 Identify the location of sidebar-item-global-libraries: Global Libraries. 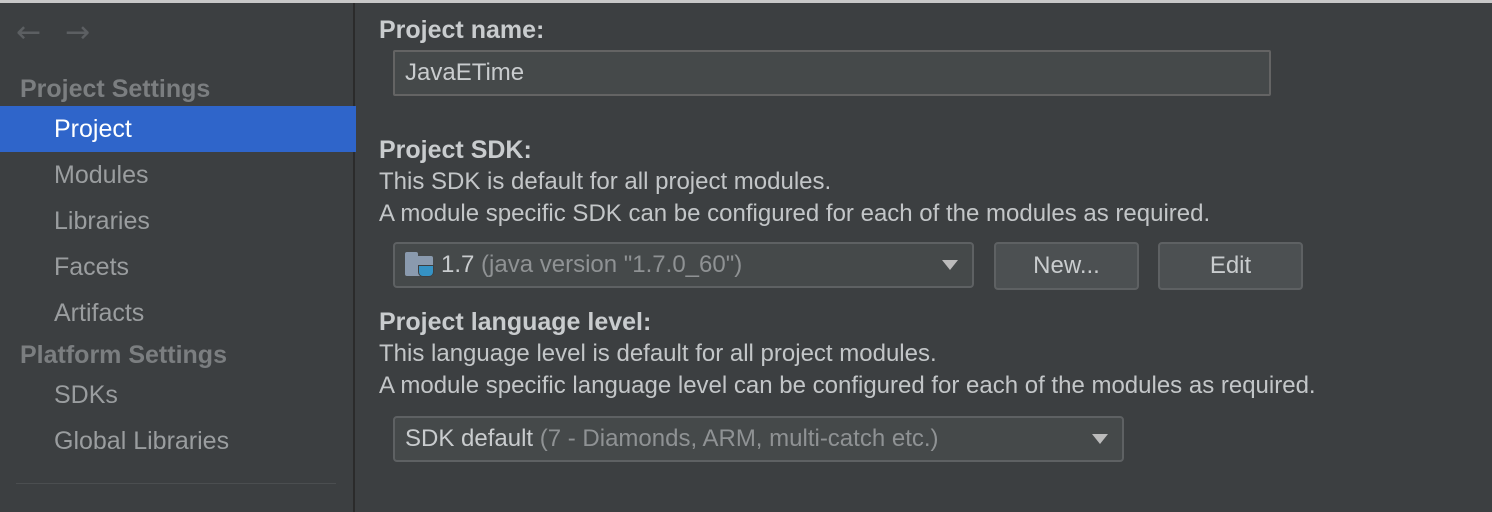
(178, 441).